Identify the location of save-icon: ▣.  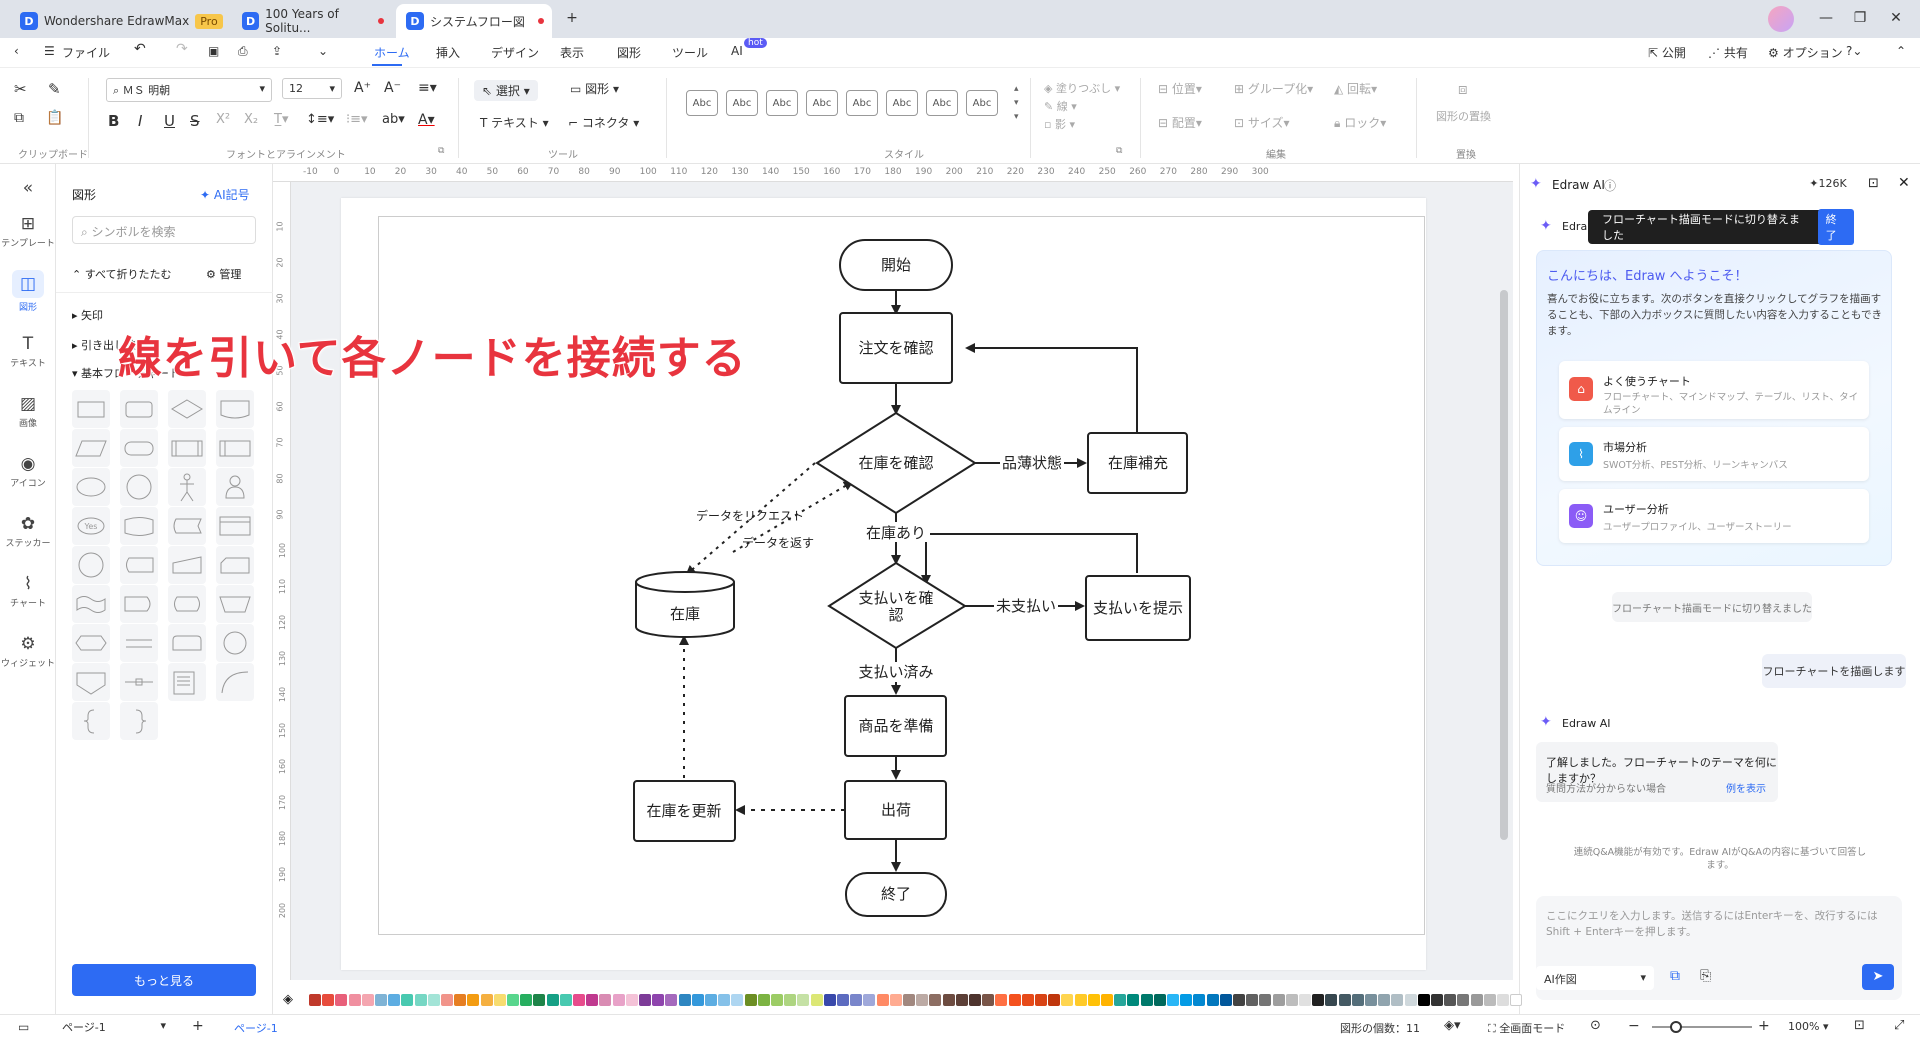
(213, 51).